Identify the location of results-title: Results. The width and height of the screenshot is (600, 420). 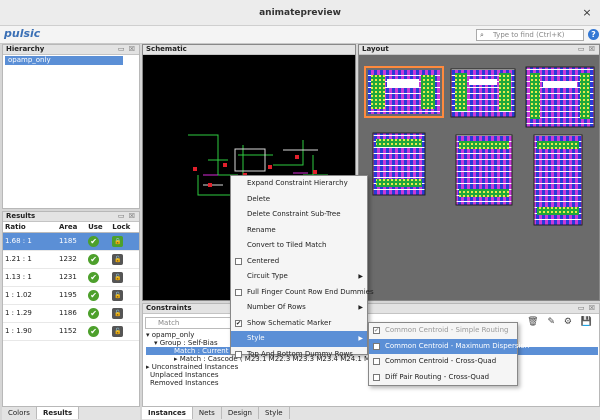
(21, 216).